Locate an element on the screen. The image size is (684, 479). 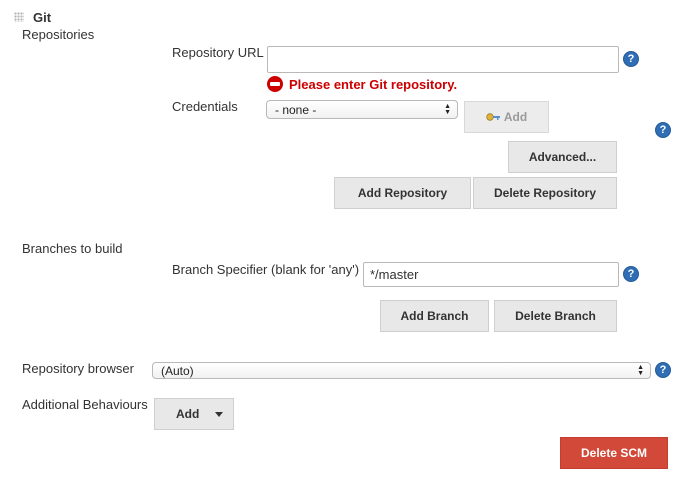
section-title: Git is located at coordinates (42, 17).